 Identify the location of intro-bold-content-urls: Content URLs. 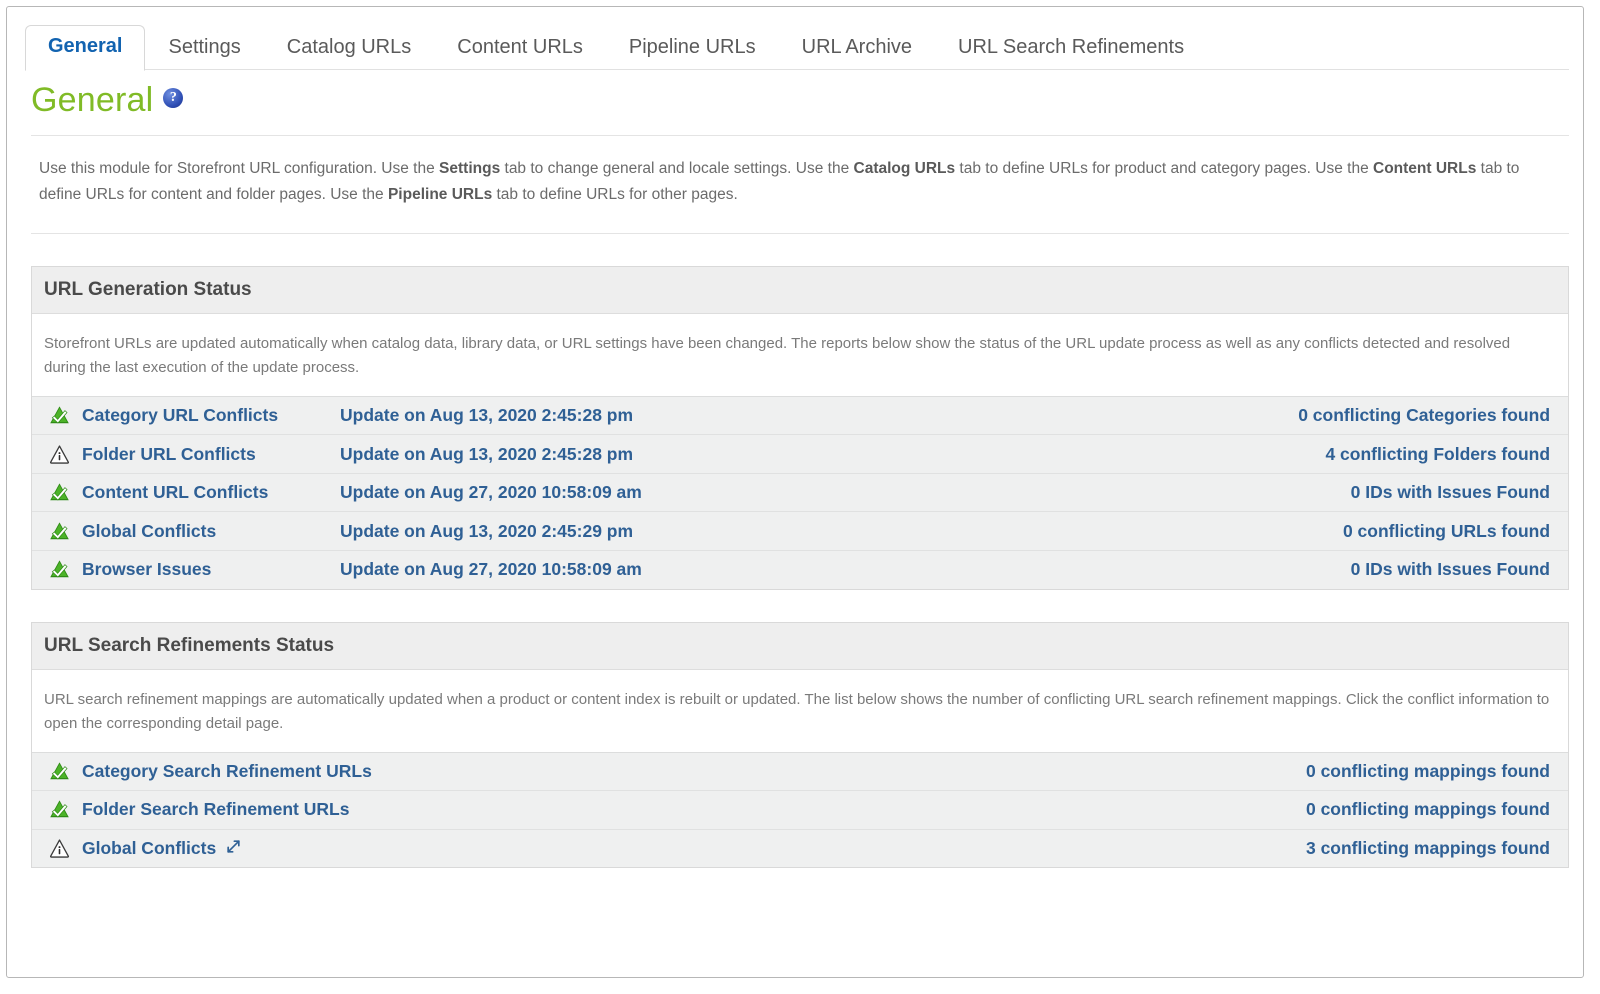
(1425, 169).